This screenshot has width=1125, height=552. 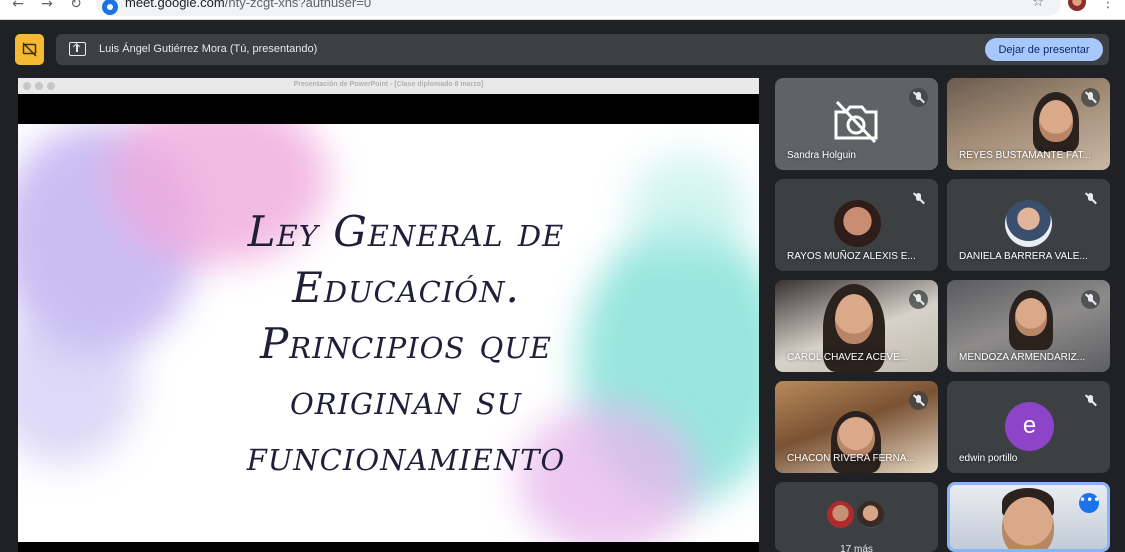 I want to click on watercolor-blob, so click(x=688, y=209).